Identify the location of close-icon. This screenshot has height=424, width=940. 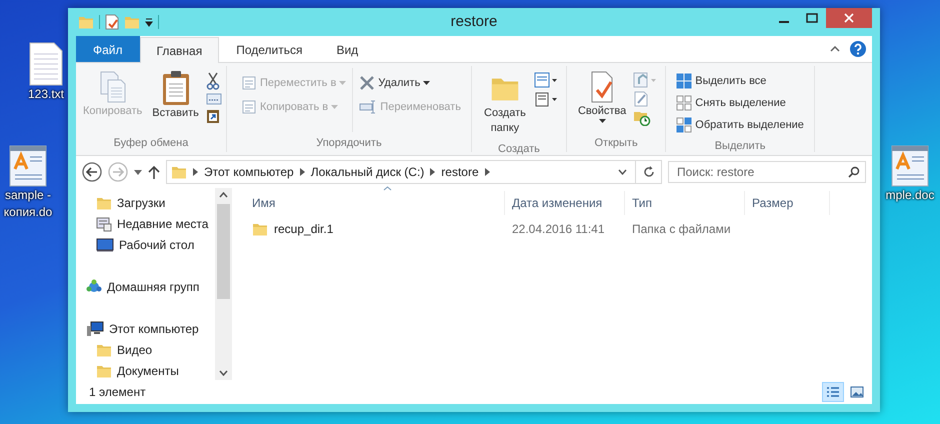
(849, 18).